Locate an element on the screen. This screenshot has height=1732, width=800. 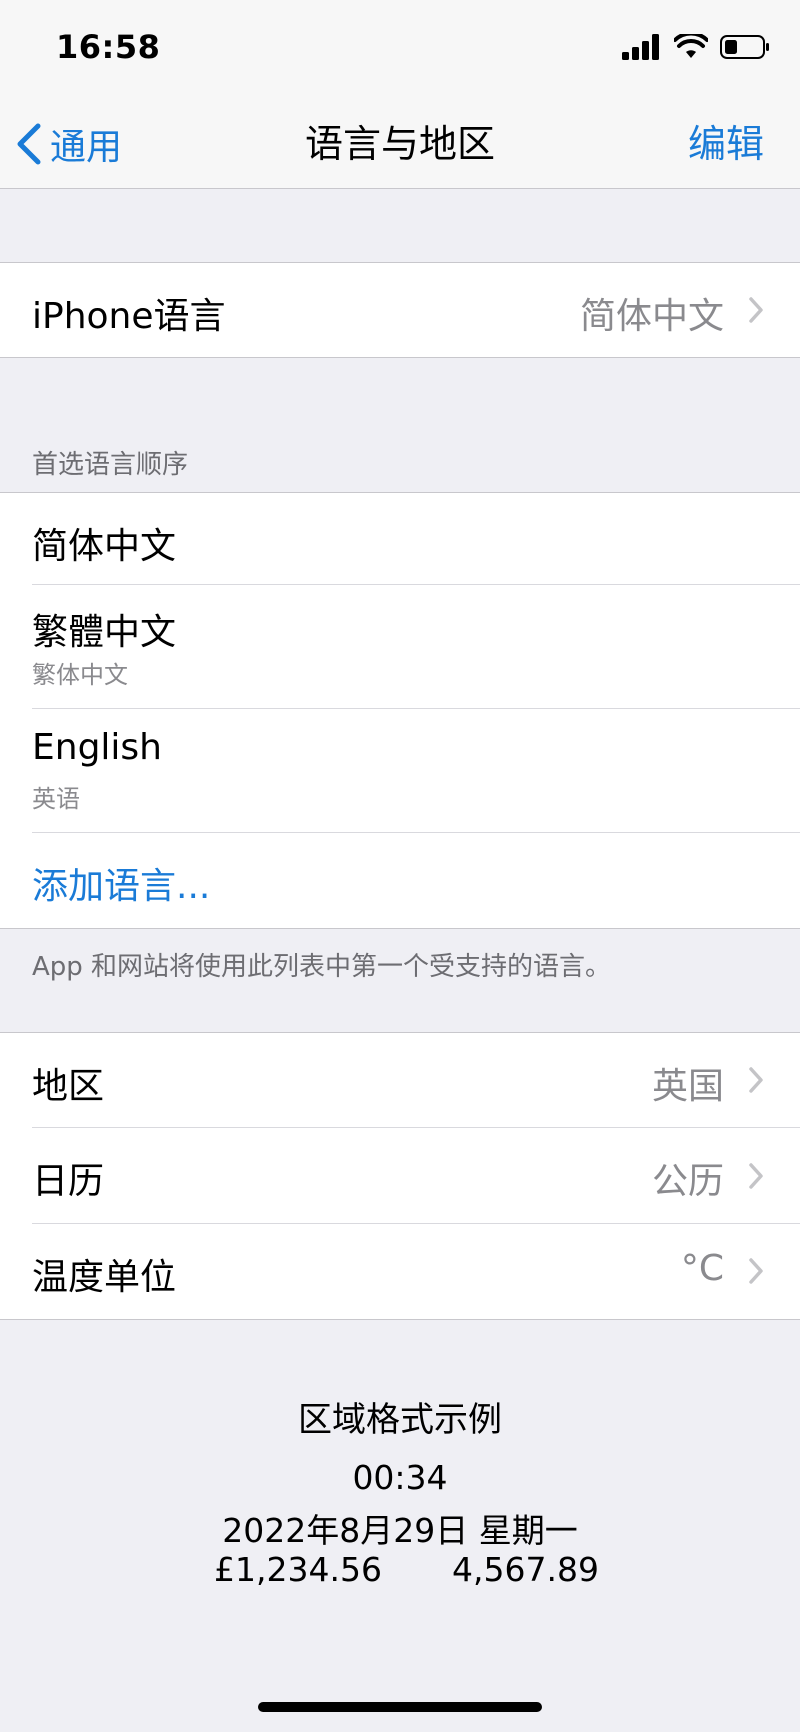
preferred-languages-footer: App 和网站将使用此列表中第一个受支持的语言。 is located at coordinates (322, 967).